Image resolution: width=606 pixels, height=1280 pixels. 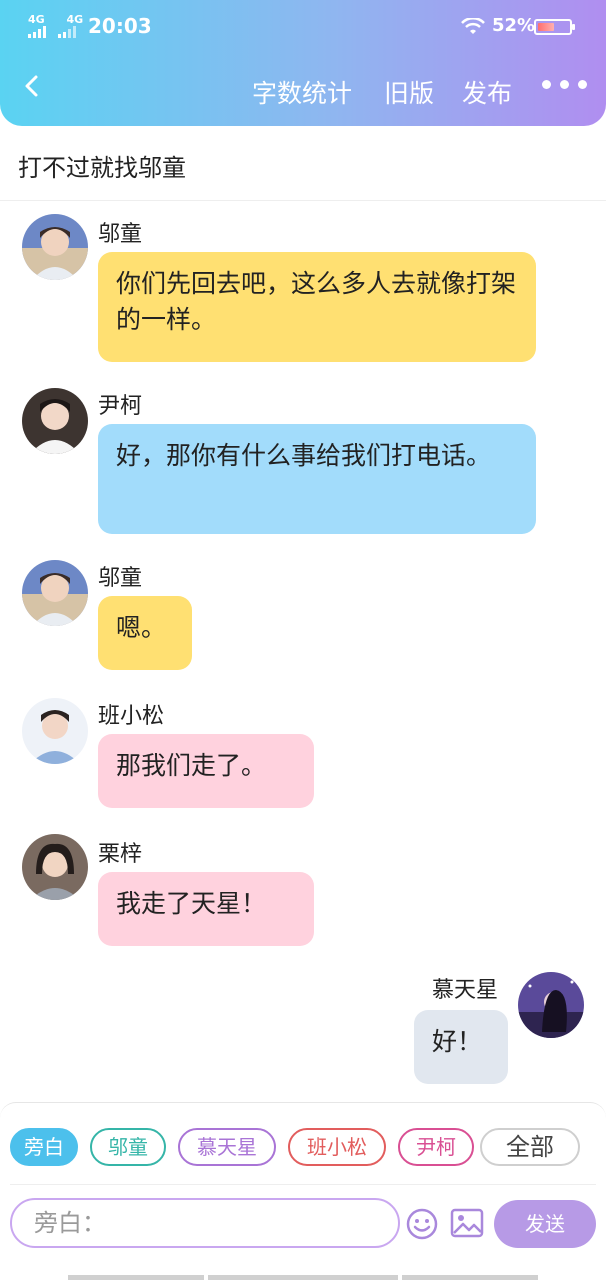 What do you see at coordinates (120, 854) in the screenshot?
I see `sender-name: 栗梓` at bounding box center [120, 854].